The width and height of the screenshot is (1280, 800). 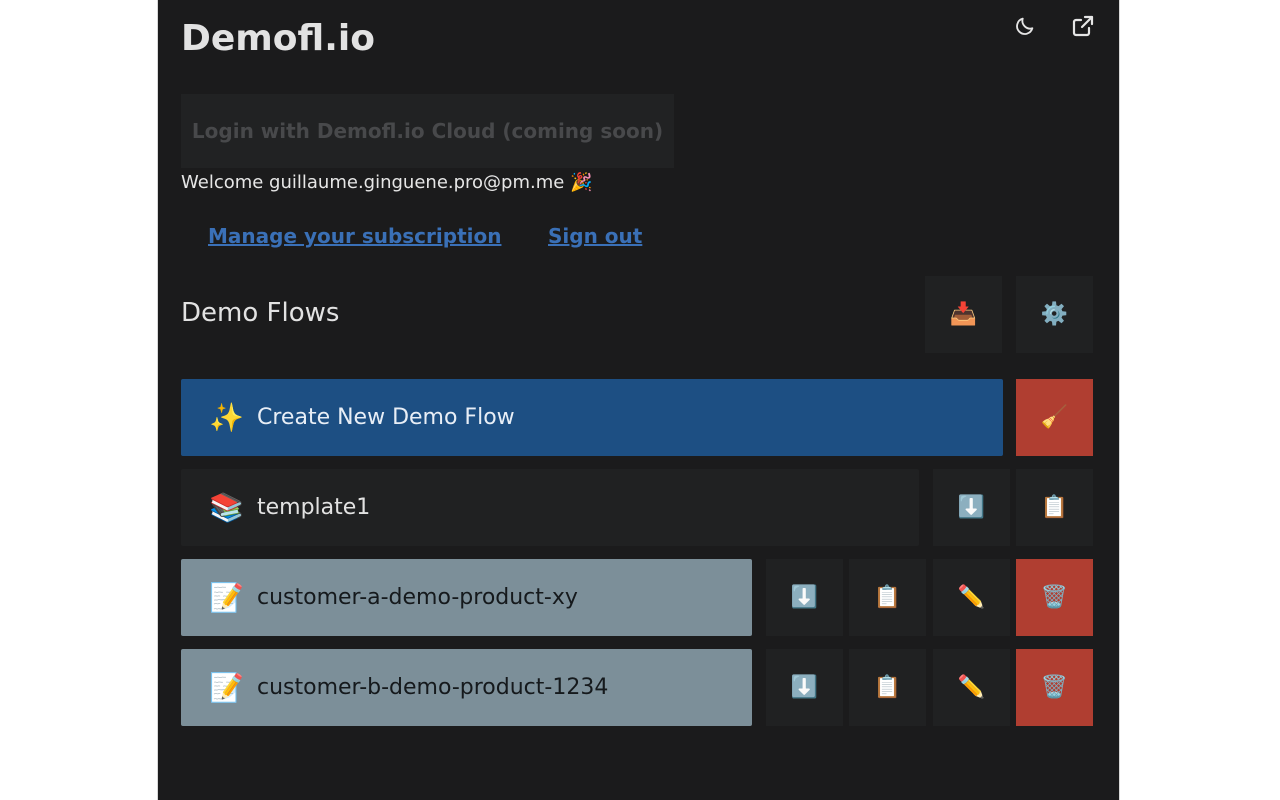 What do you see at coordinates (226, 417) in the screenshot?
I see `sparkles-icon: ✨` at bounding box center [226, 417].